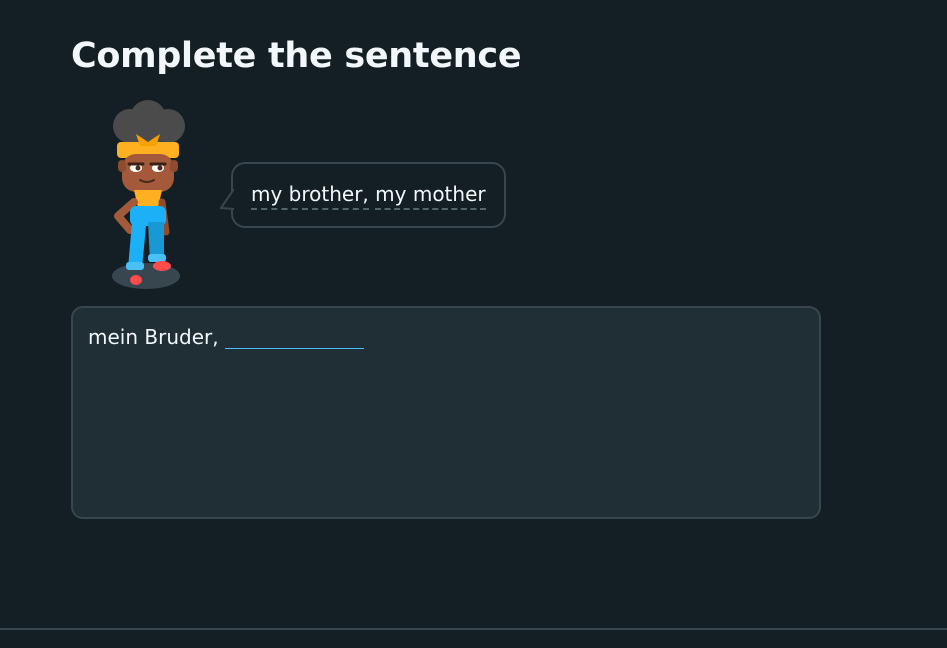 This screenshot has height=648, width=947. Describe the element at coordinates (148, 197) in the screenshot. I see `character-avatar-icon` at that location.